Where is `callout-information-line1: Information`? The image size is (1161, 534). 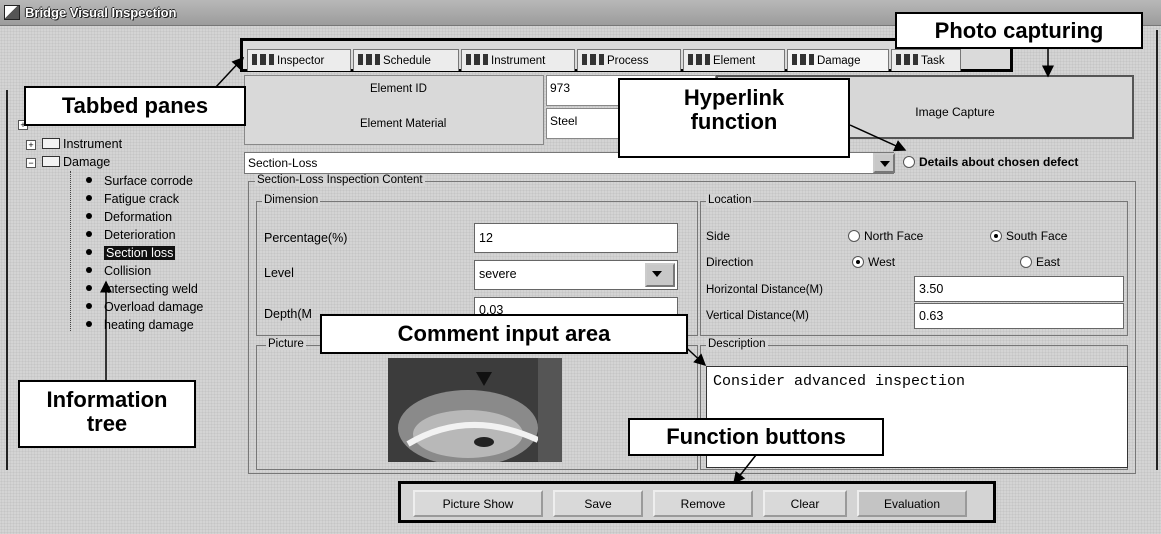 callout-information-line1: Information is located at coordinates (107, 399).